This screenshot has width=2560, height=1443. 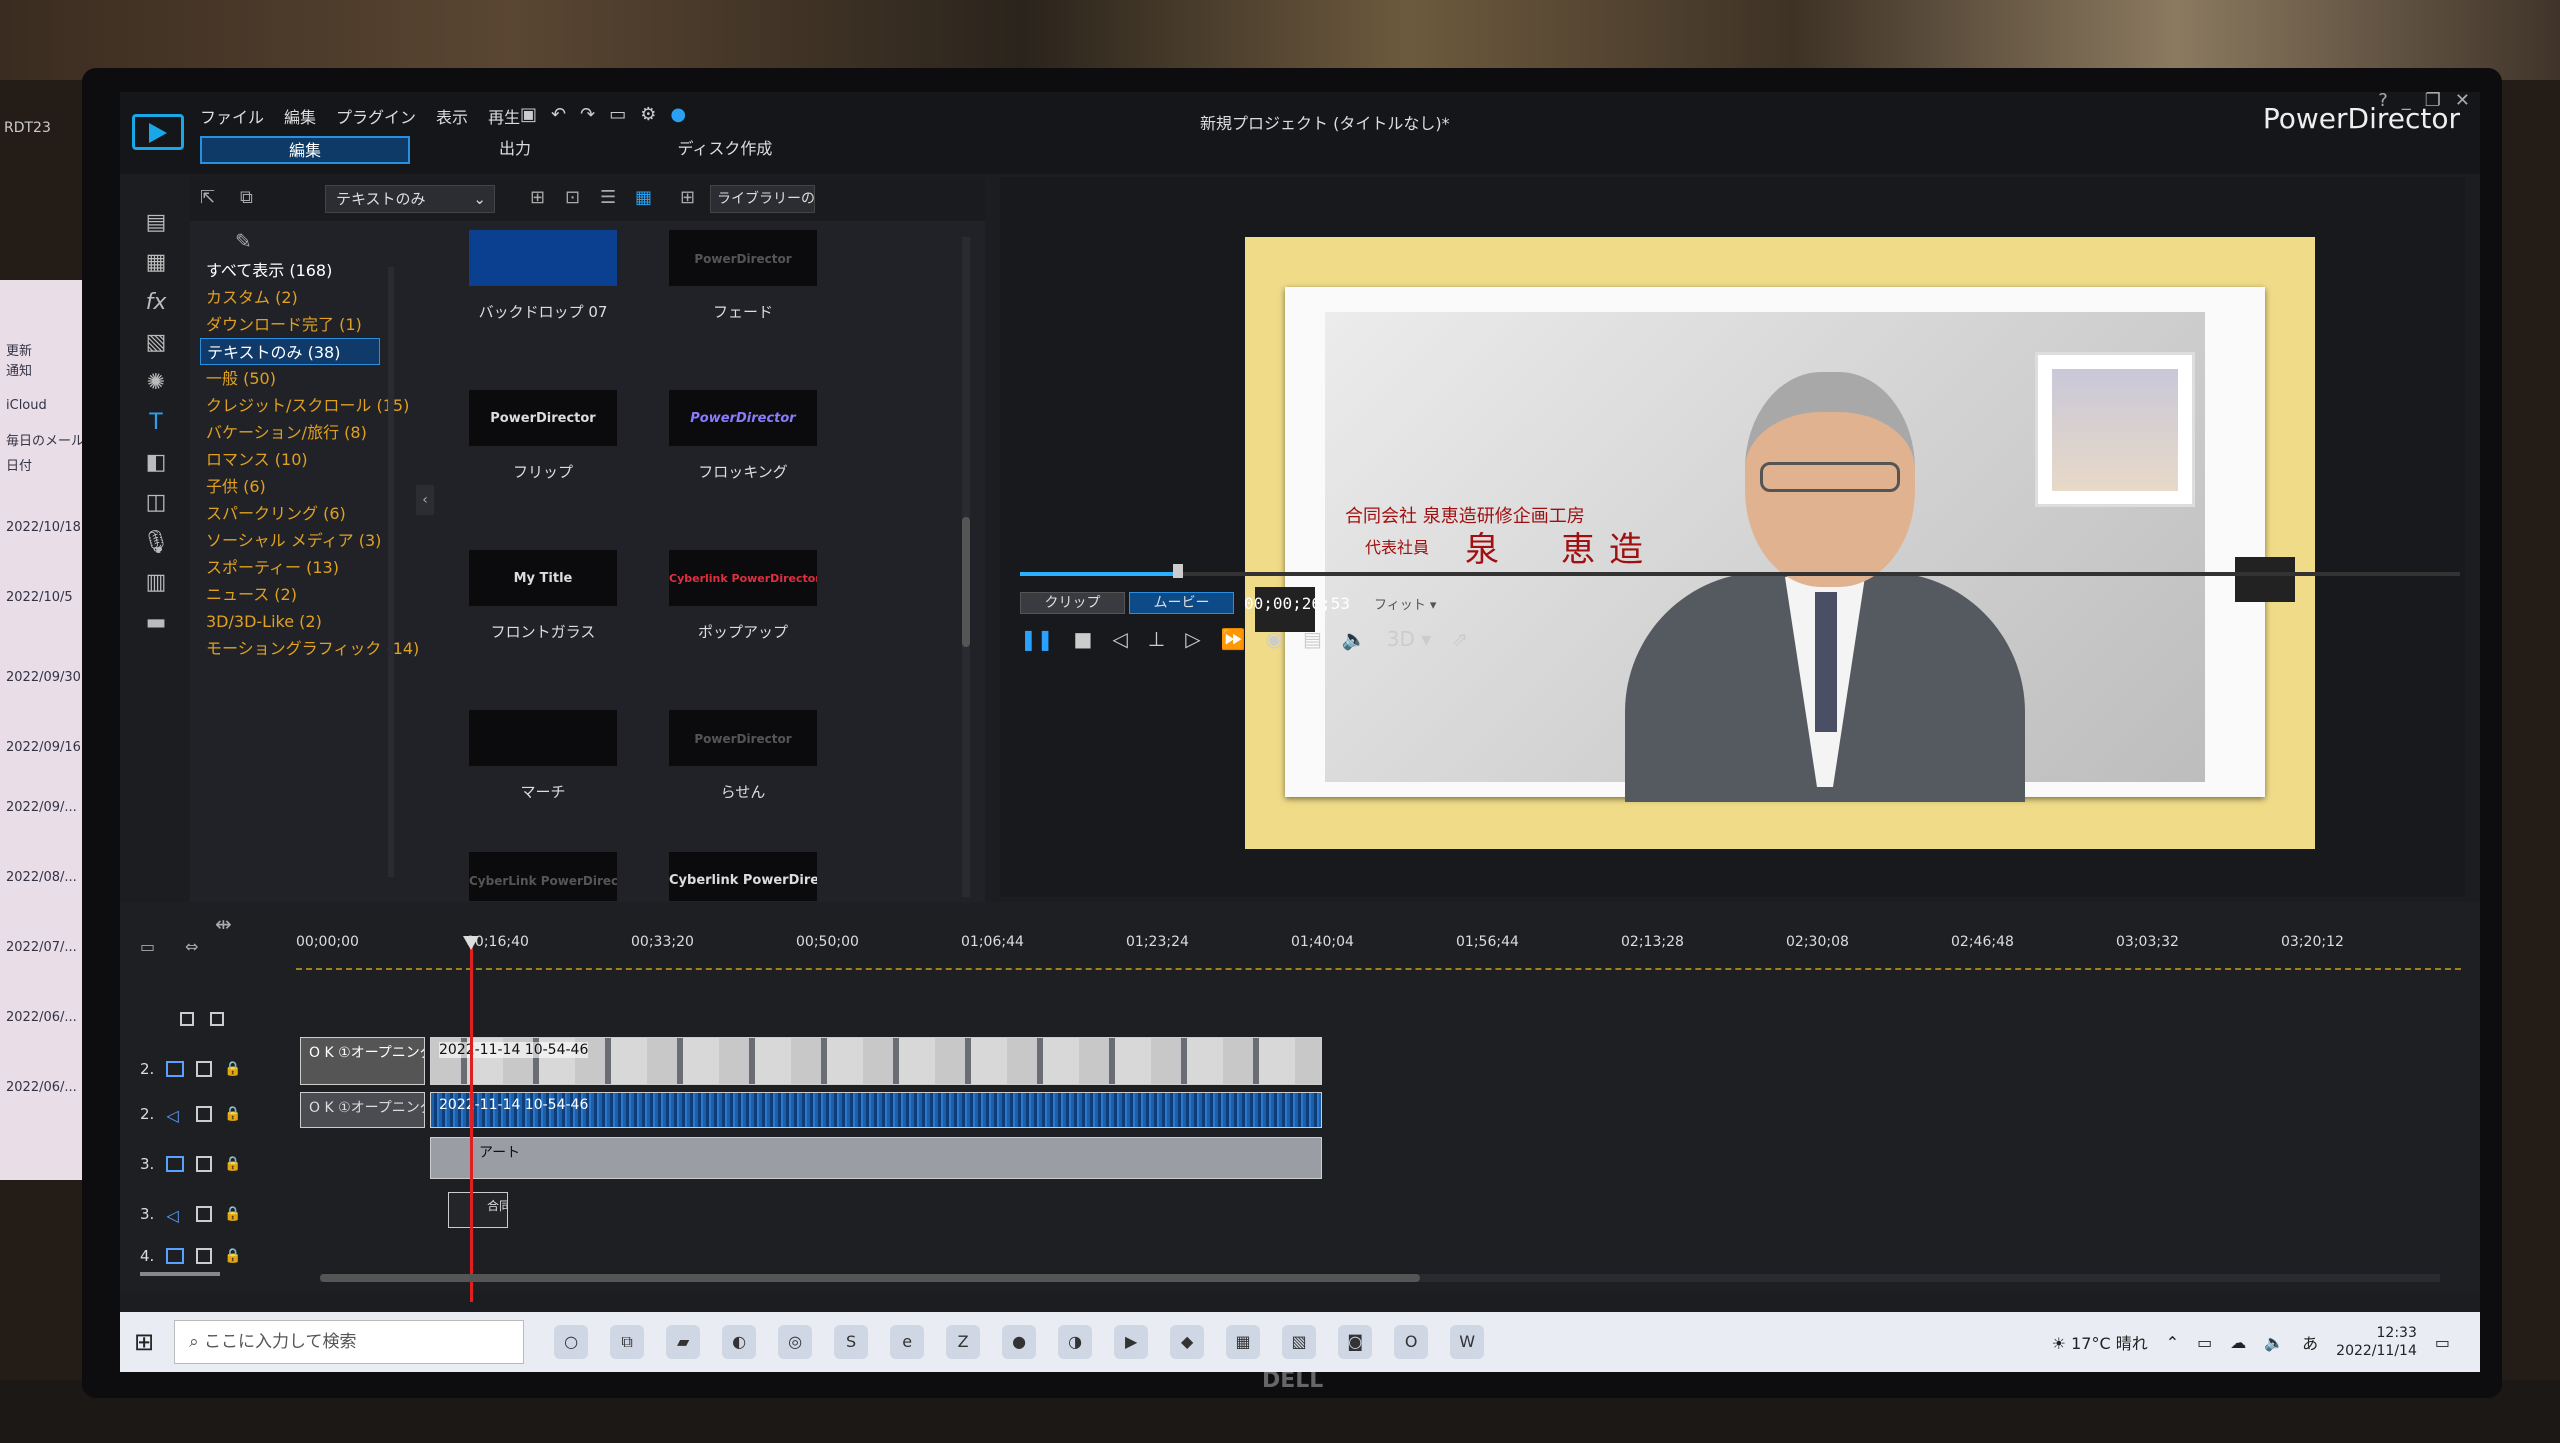 What do you see at coordinates (1233, 639) in the screenshot?
I see `fast-forward-icon: ⏩` at bounding box center [1233, 639].